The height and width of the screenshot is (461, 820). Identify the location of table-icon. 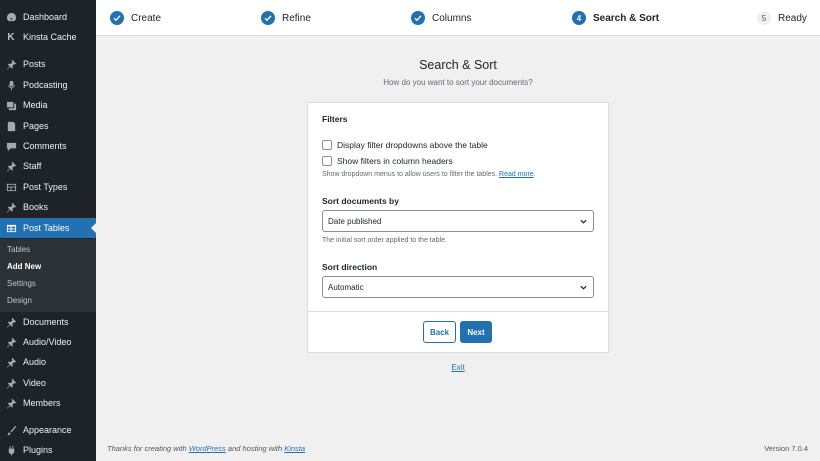
(11, 228).